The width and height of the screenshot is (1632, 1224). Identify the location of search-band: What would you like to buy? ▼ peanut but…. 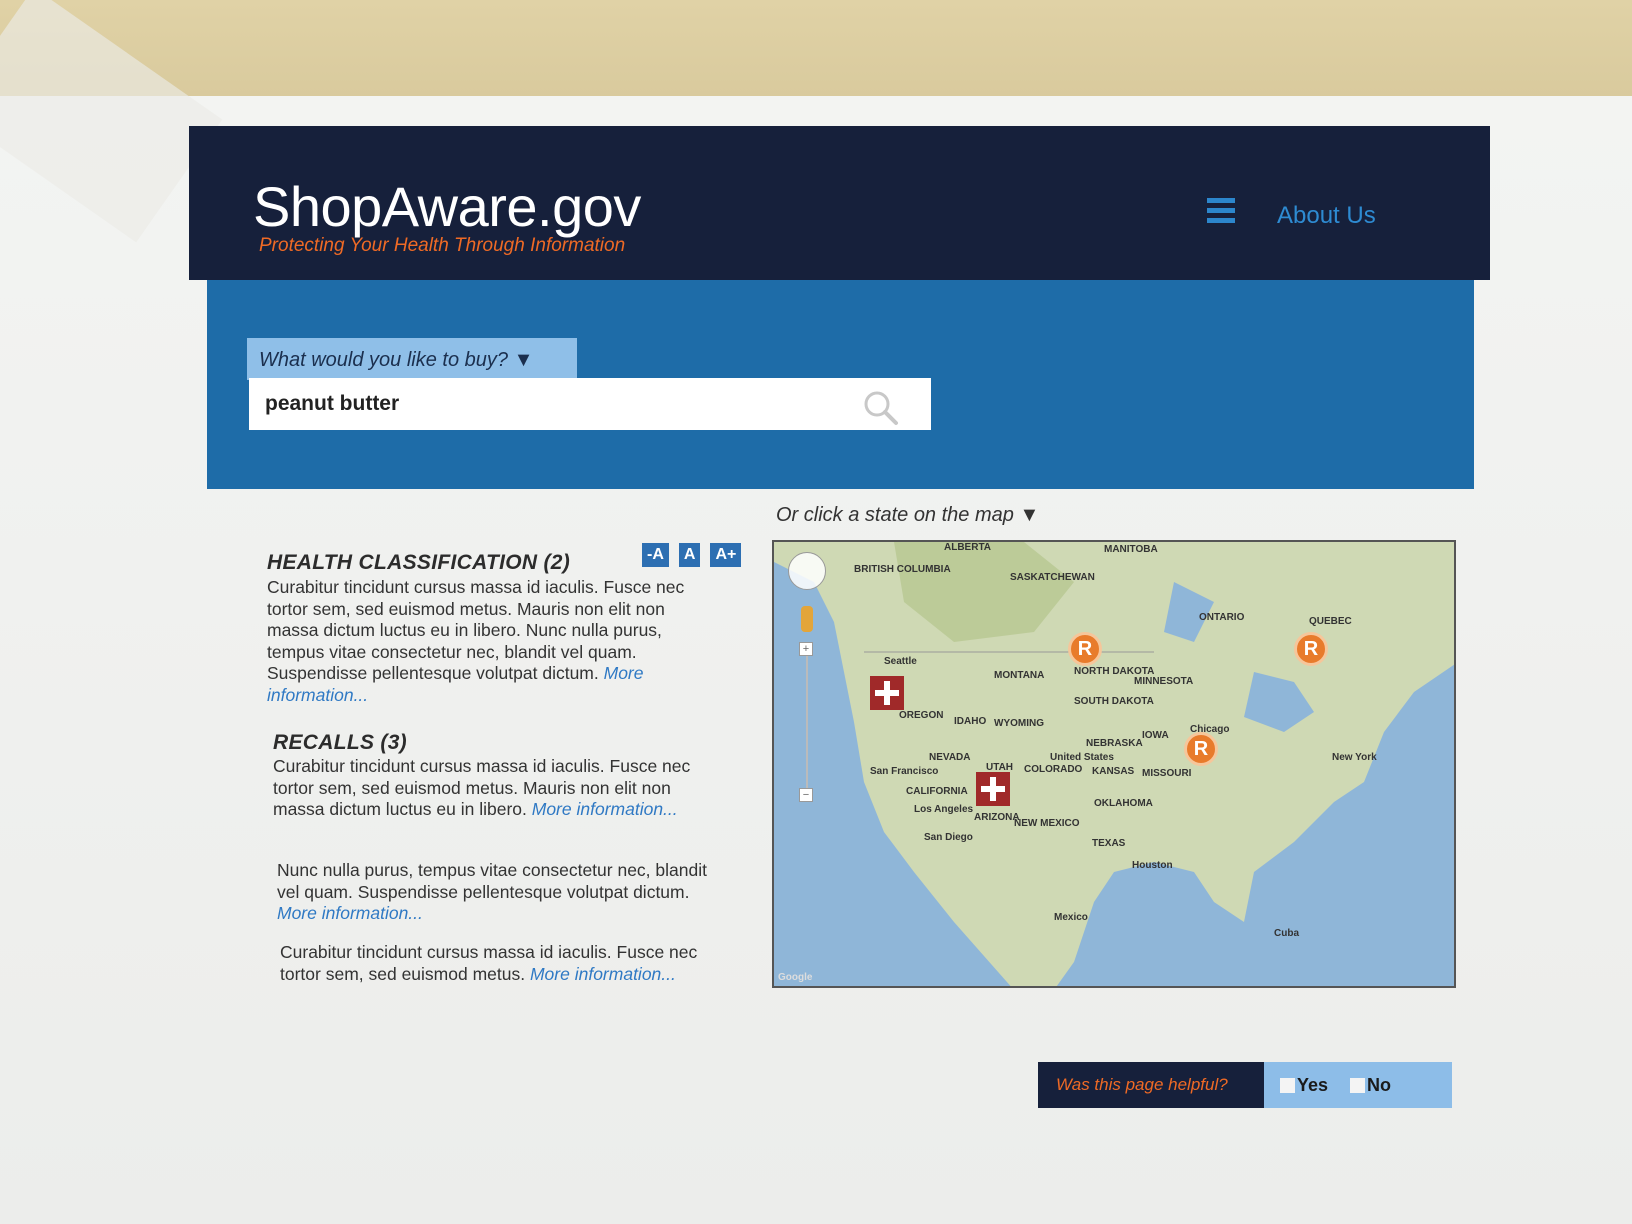
(840, 384).